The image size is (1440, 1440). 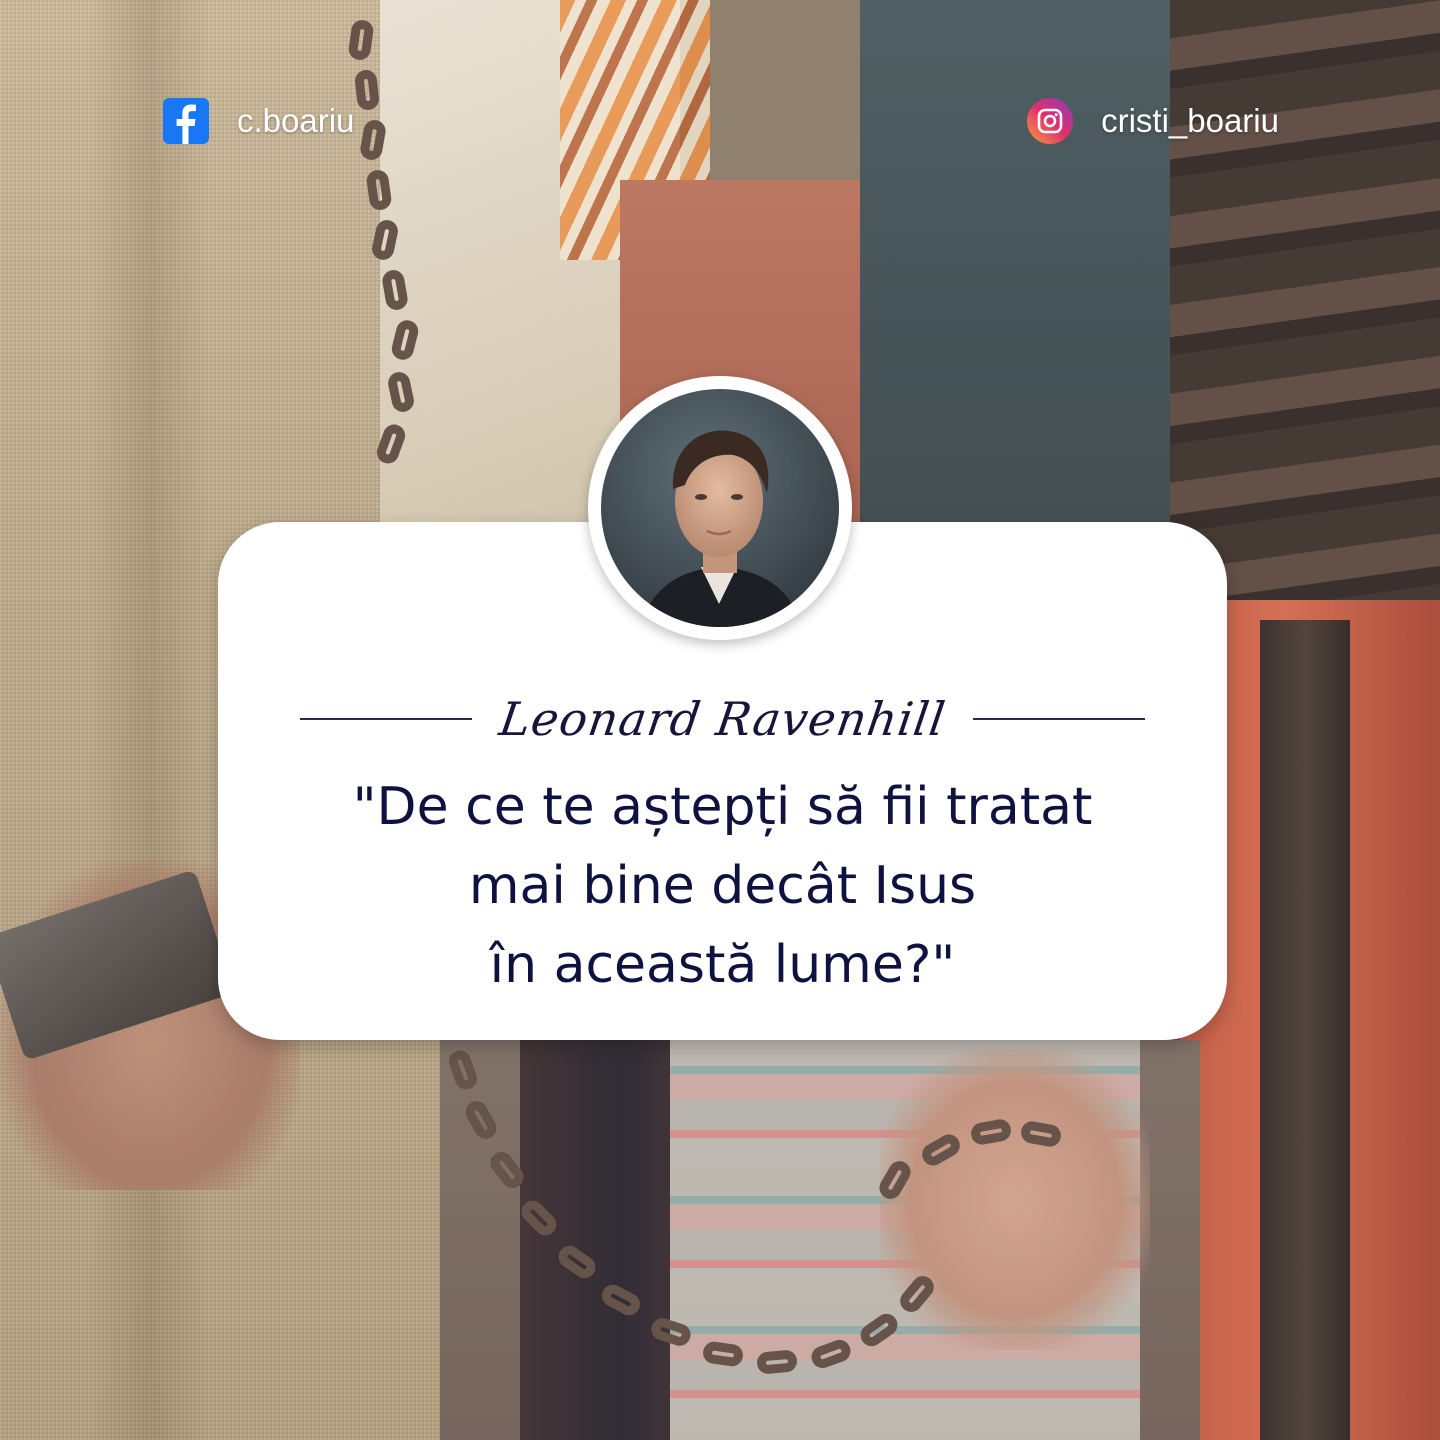 I want to click on author-row: Leonard Ravenhill, so click(x=722, y=719).